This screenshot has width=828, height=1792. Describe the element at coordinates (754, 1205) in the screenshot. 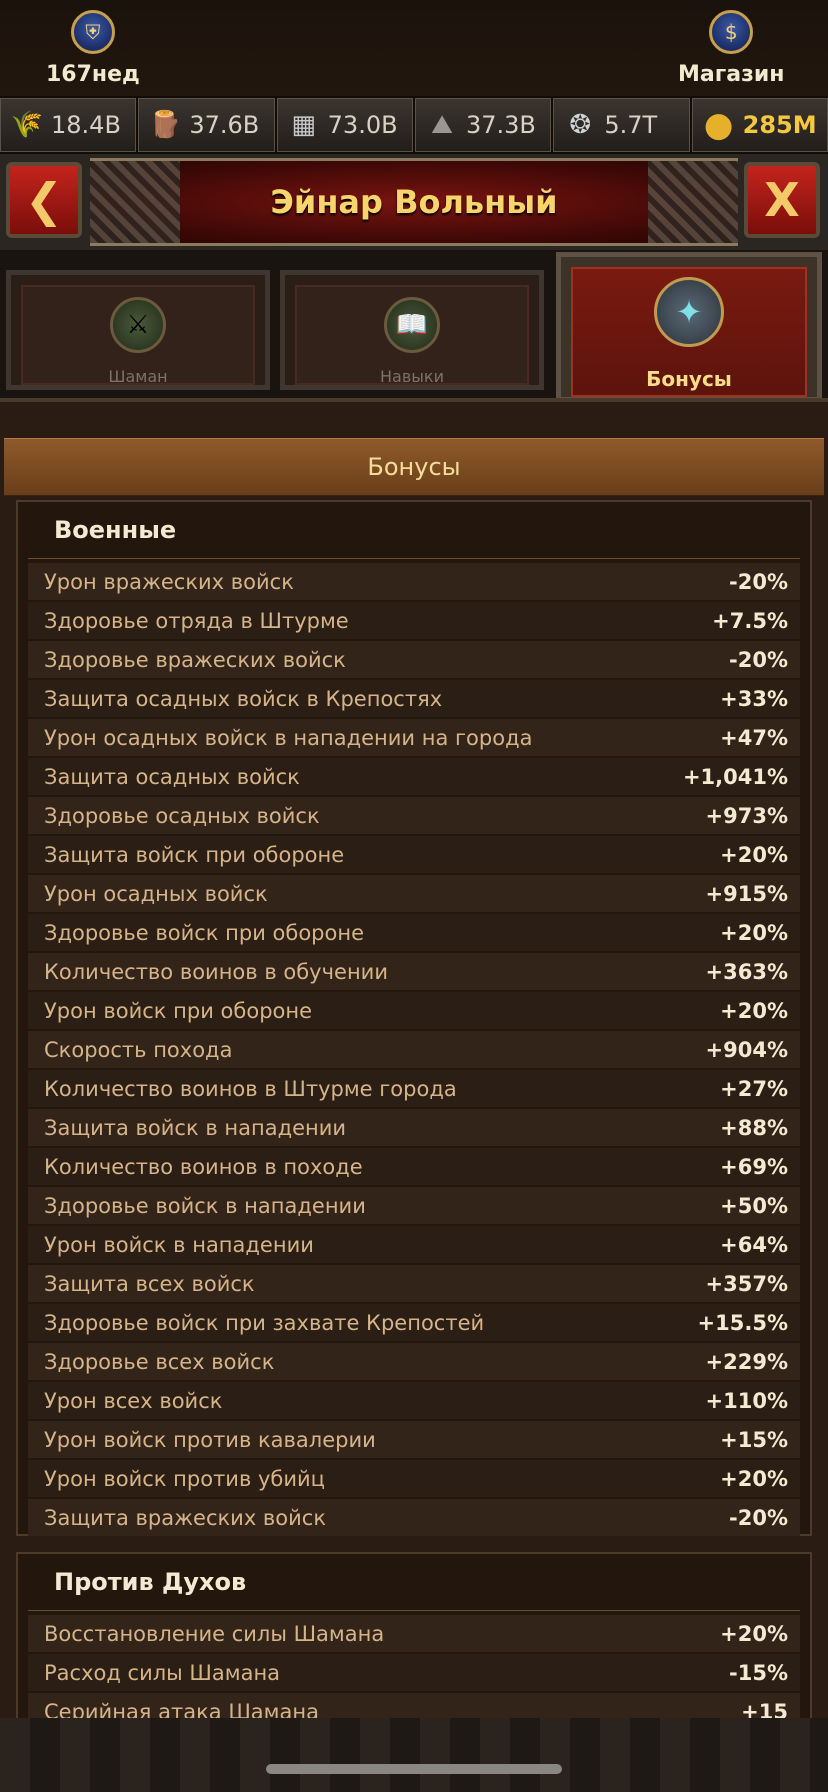

I see `bonus-value: +50%` at that location.